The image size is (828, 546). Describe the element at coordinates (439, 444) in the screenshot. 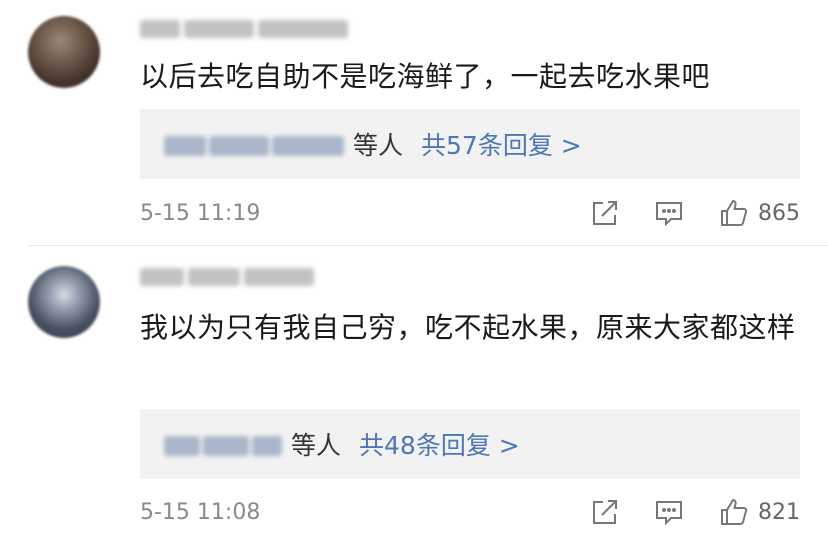

I see `reply-count-link: 共48条回复 >` at that location.